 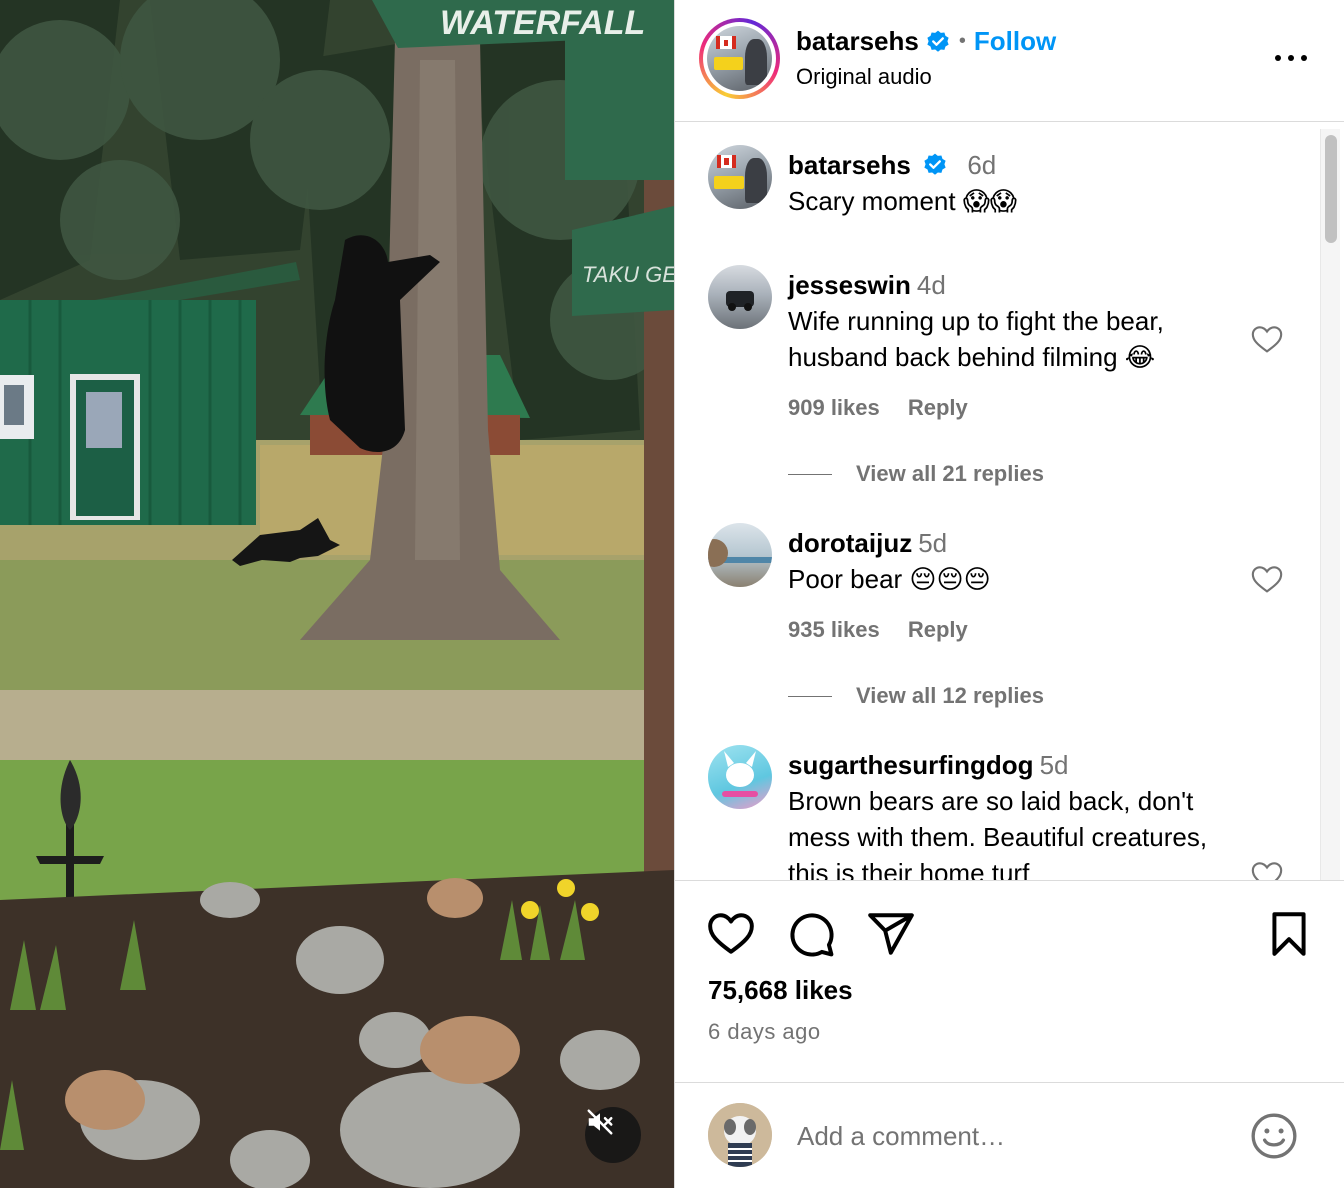 I want to click on speaker-muted-icon, so click(x=600, y=1122).